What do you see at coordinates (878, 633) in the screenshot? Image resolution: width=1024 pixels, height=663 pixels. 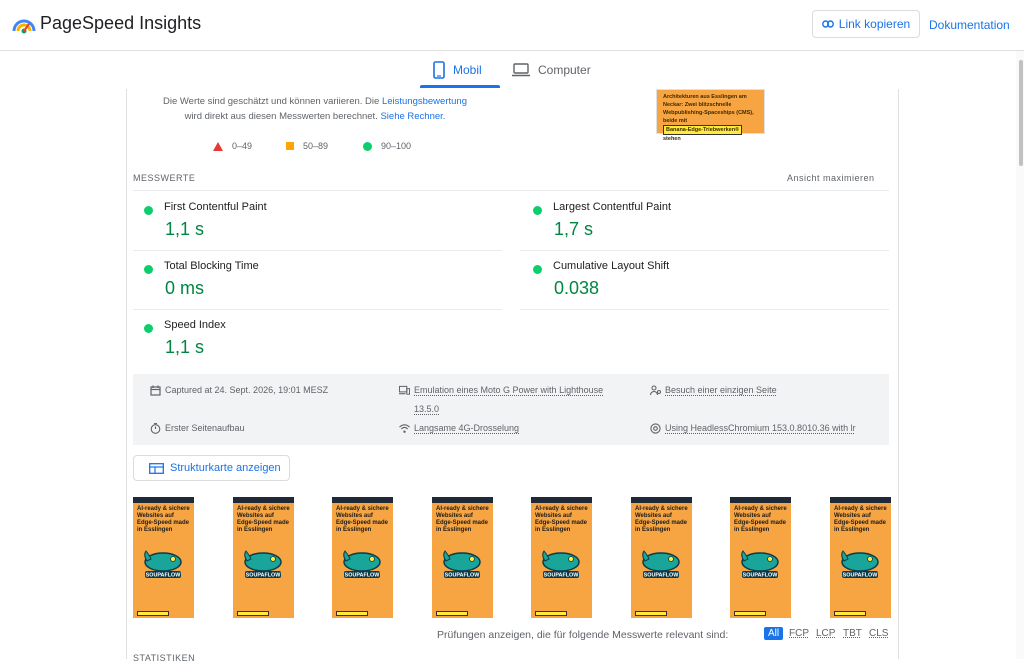 I see `filter-cls: CLS` at bounding box center [878, 633].